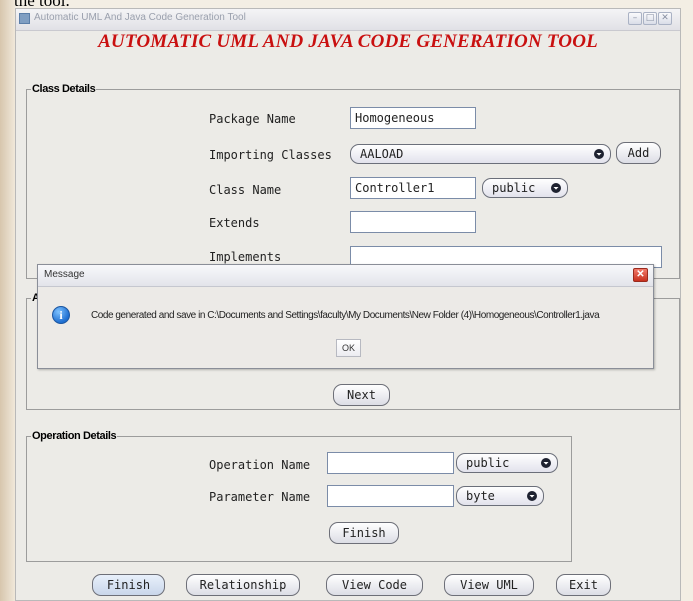  What do you see at coordinates (364, 533) in the screenshot?
I see `operation-finish-button: Finish` at bounding box center [364, 533].